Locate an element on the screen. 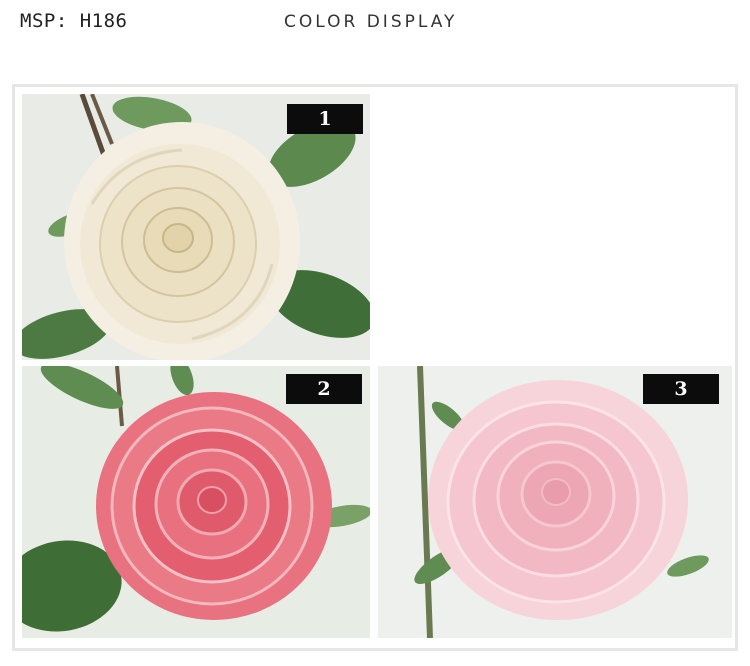  variant-badge-1: 1 is located at coordinates (325, 119).